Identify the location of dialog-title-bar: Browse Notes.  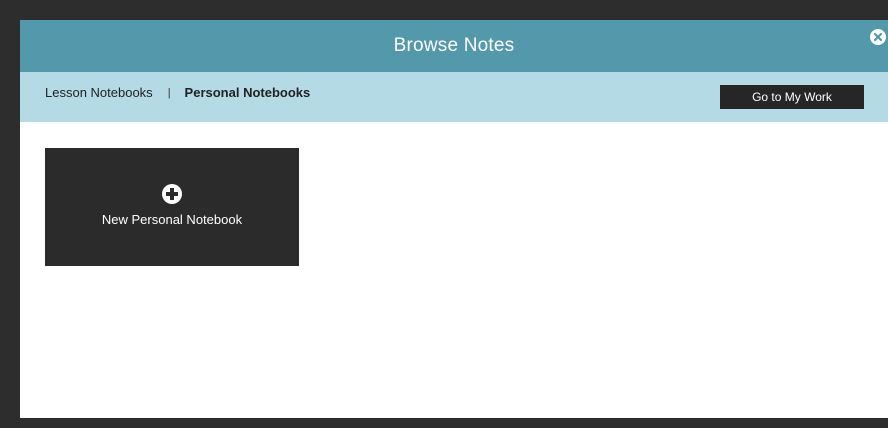
(454, 46).